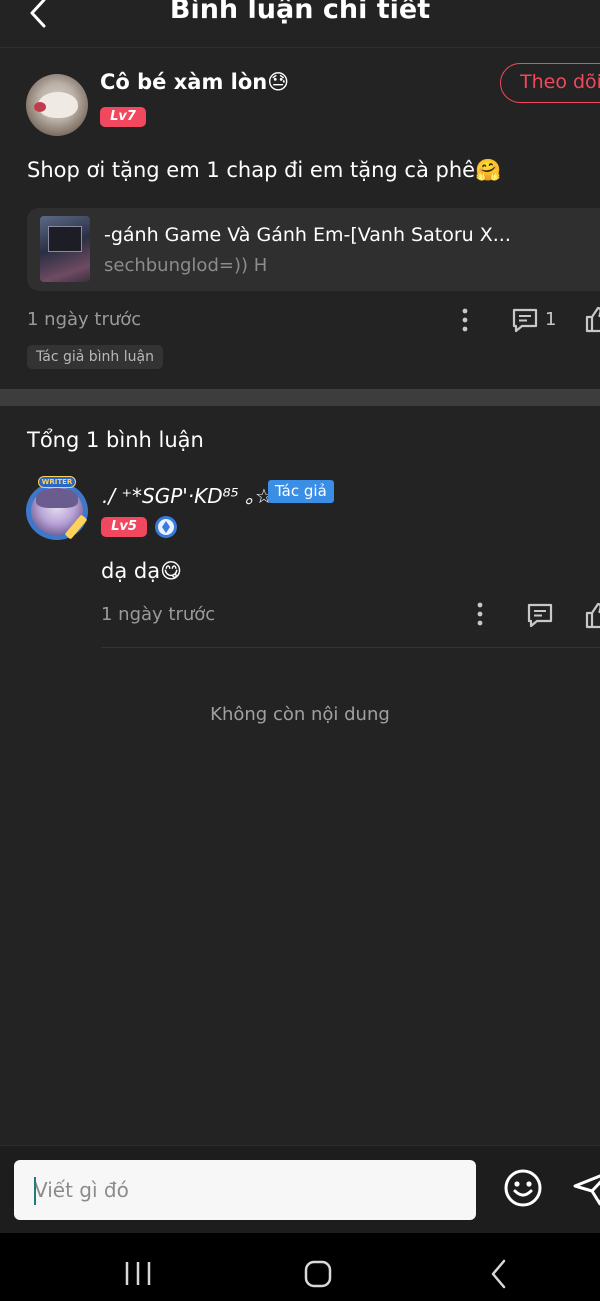 This screenshot has height=1301, width=600. I want to click on home-button, so click(318, 1267).